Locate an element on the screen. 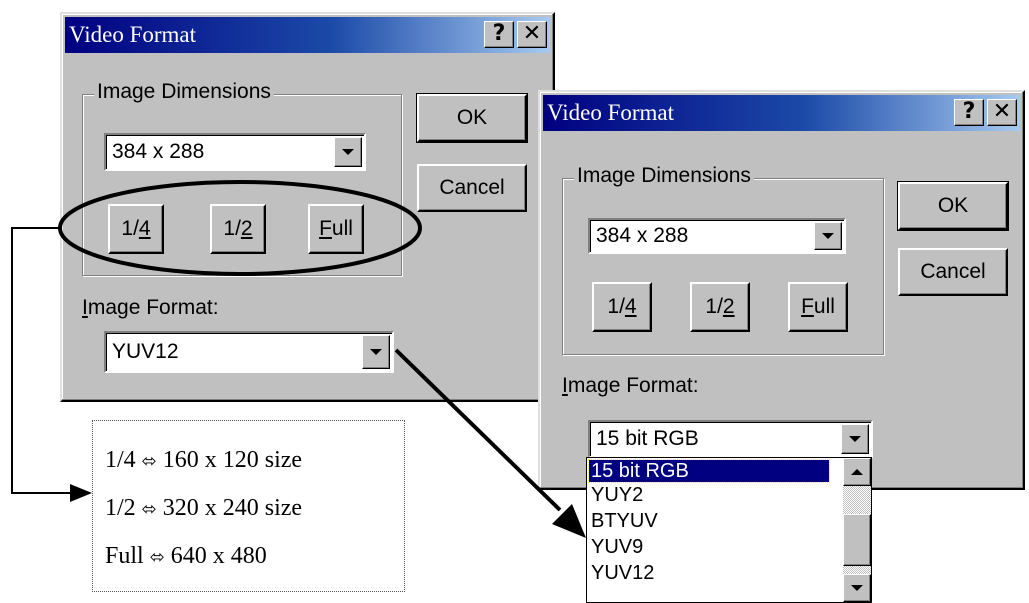 Image resolution: width=1029 pixels, height=603 pixels. connector-line is located at coordinates (41, 360).